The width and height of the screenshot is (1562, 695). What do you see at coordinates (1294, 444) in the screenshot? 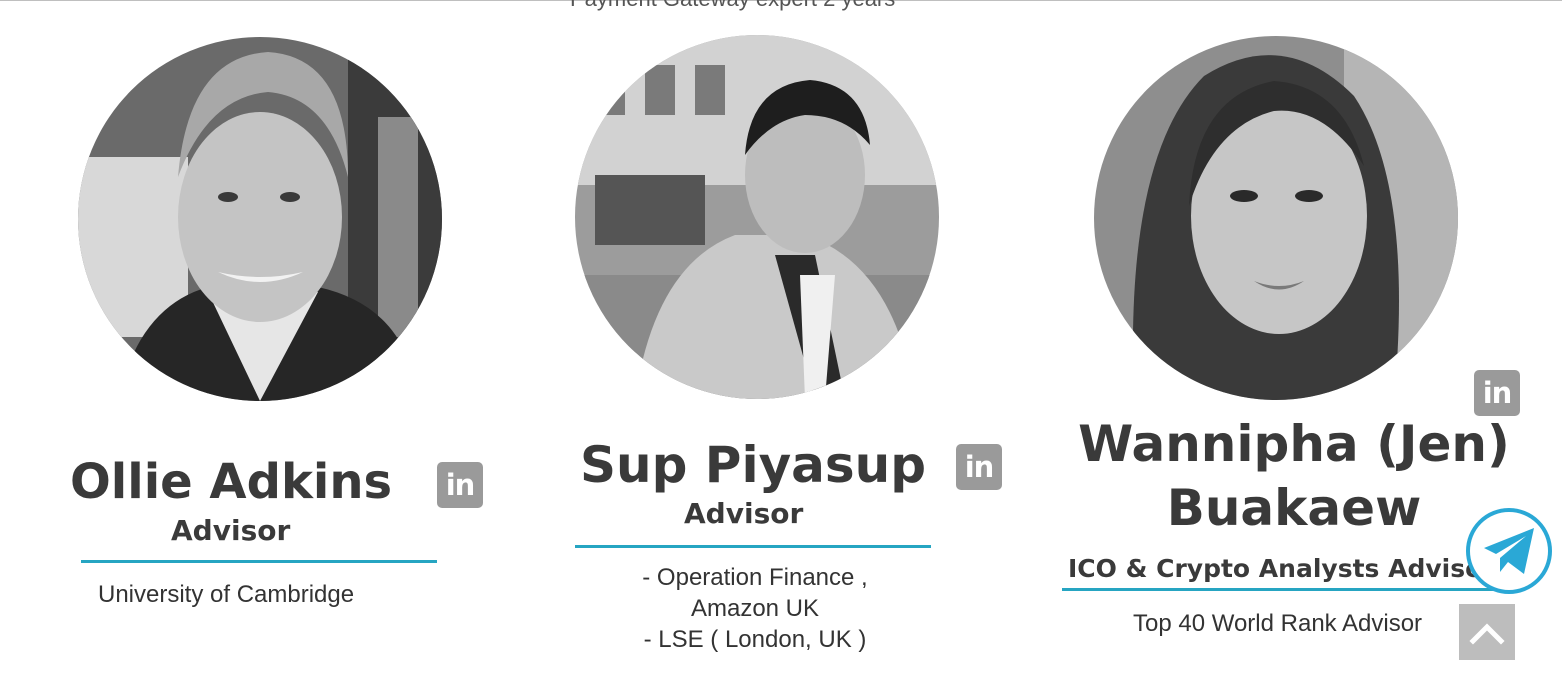
I see `advisor-name-line: Wannipha (Jen)` at bounding box center [1294, 444].